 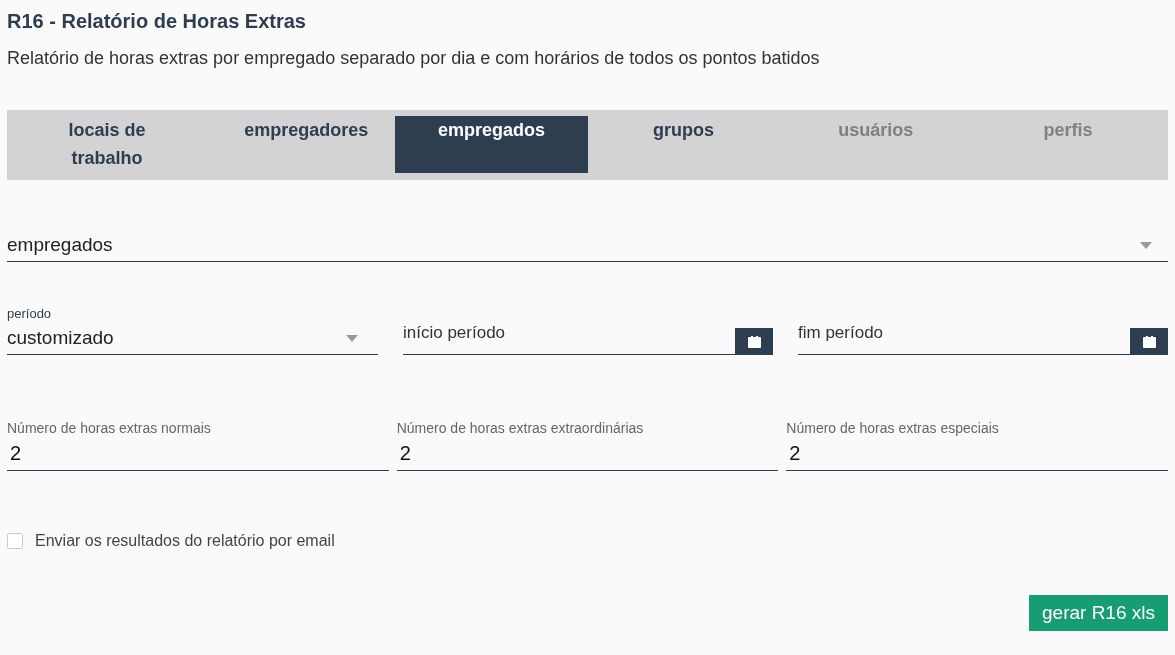 What do you see at coordinates (683, 144) in the screenshot?
I see `tab: grupos` at bounding box center [683, 144].